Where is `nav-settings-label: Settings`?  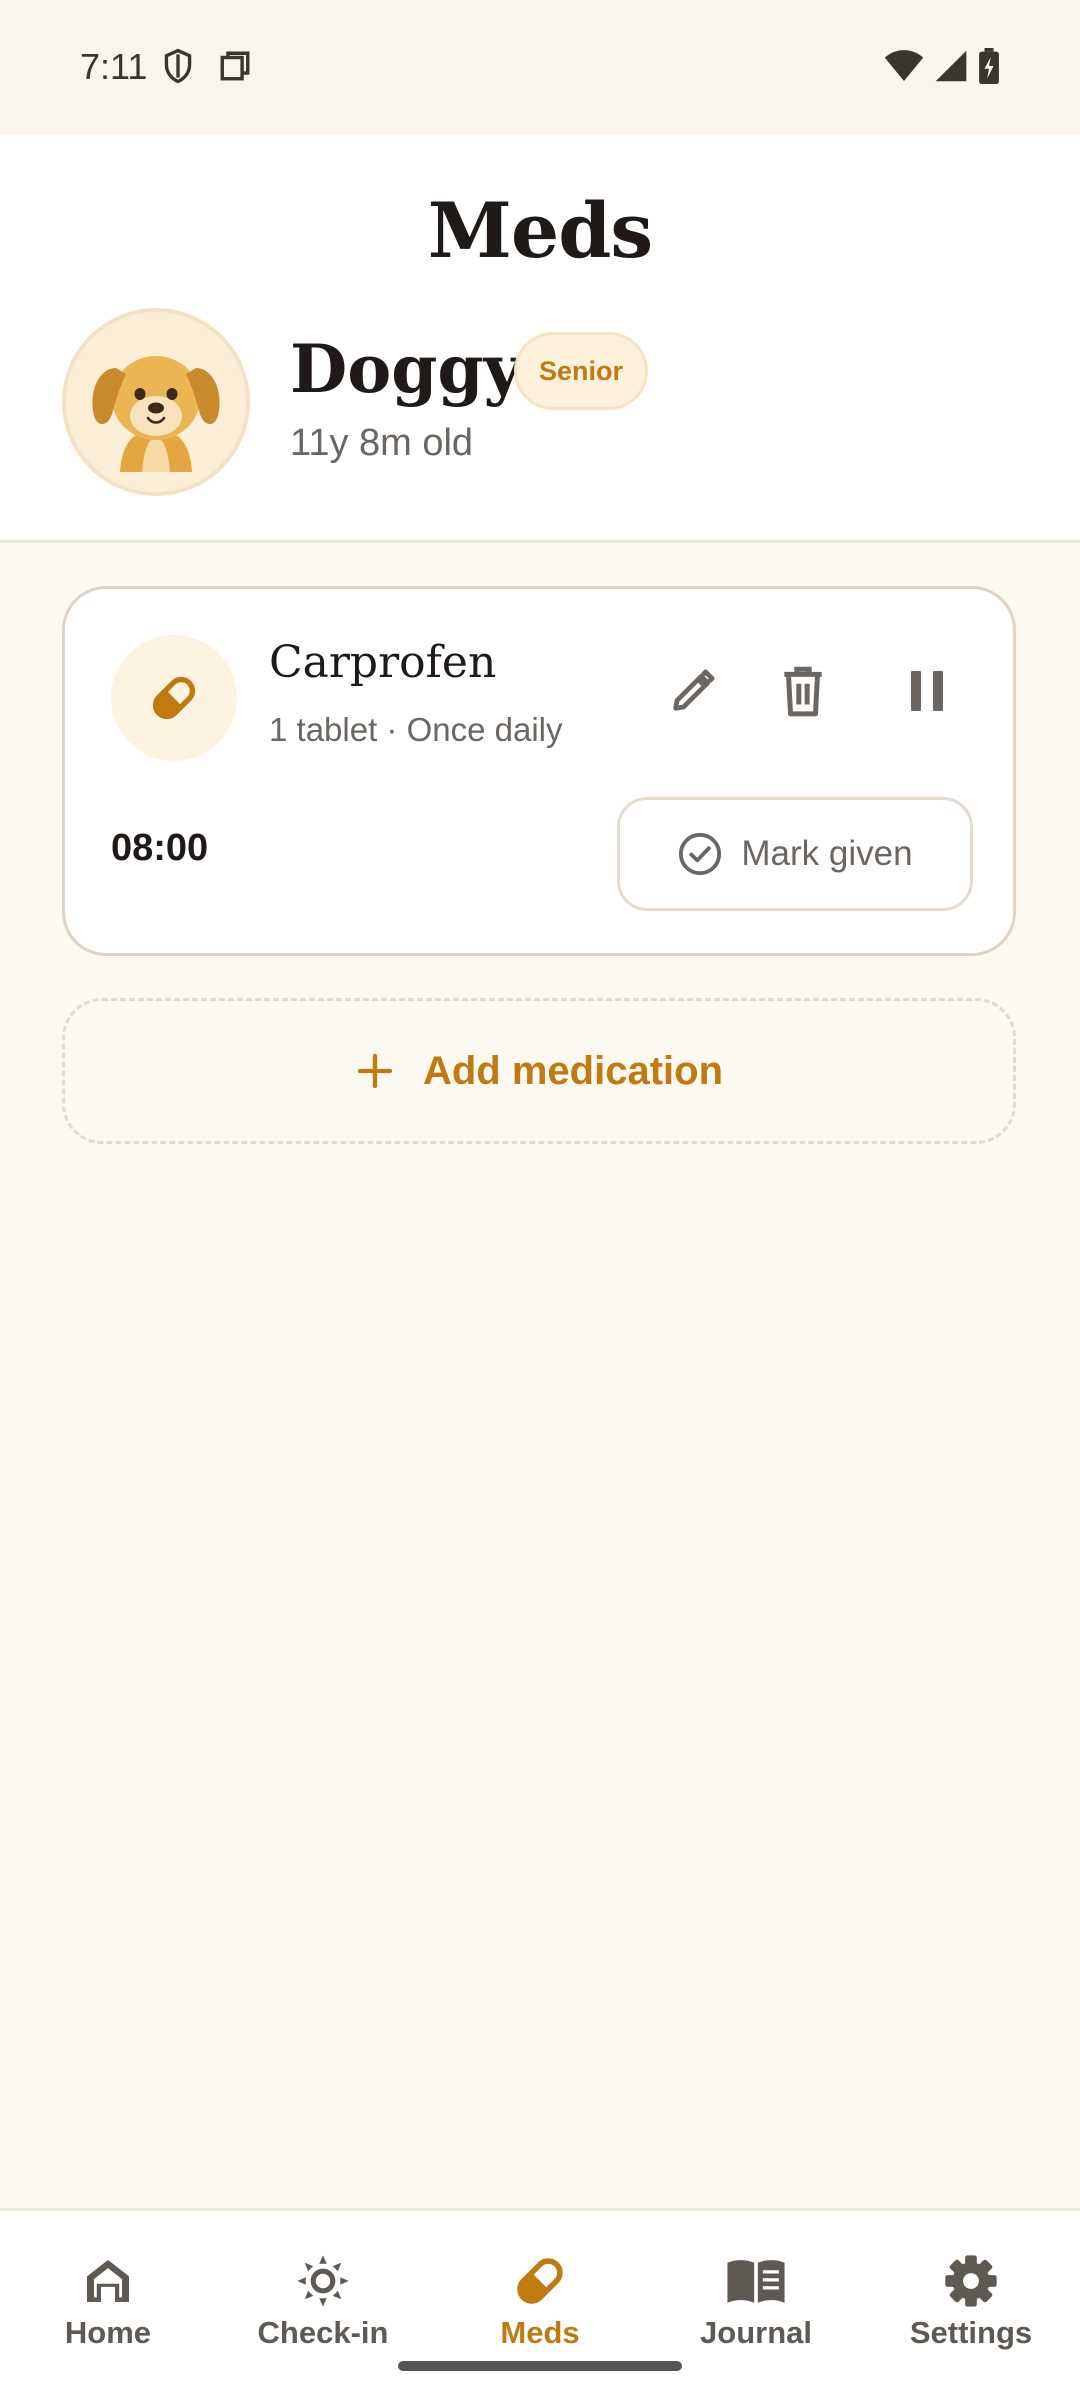 nav-settings-label: Settings is located at coordinates (971, 2332).